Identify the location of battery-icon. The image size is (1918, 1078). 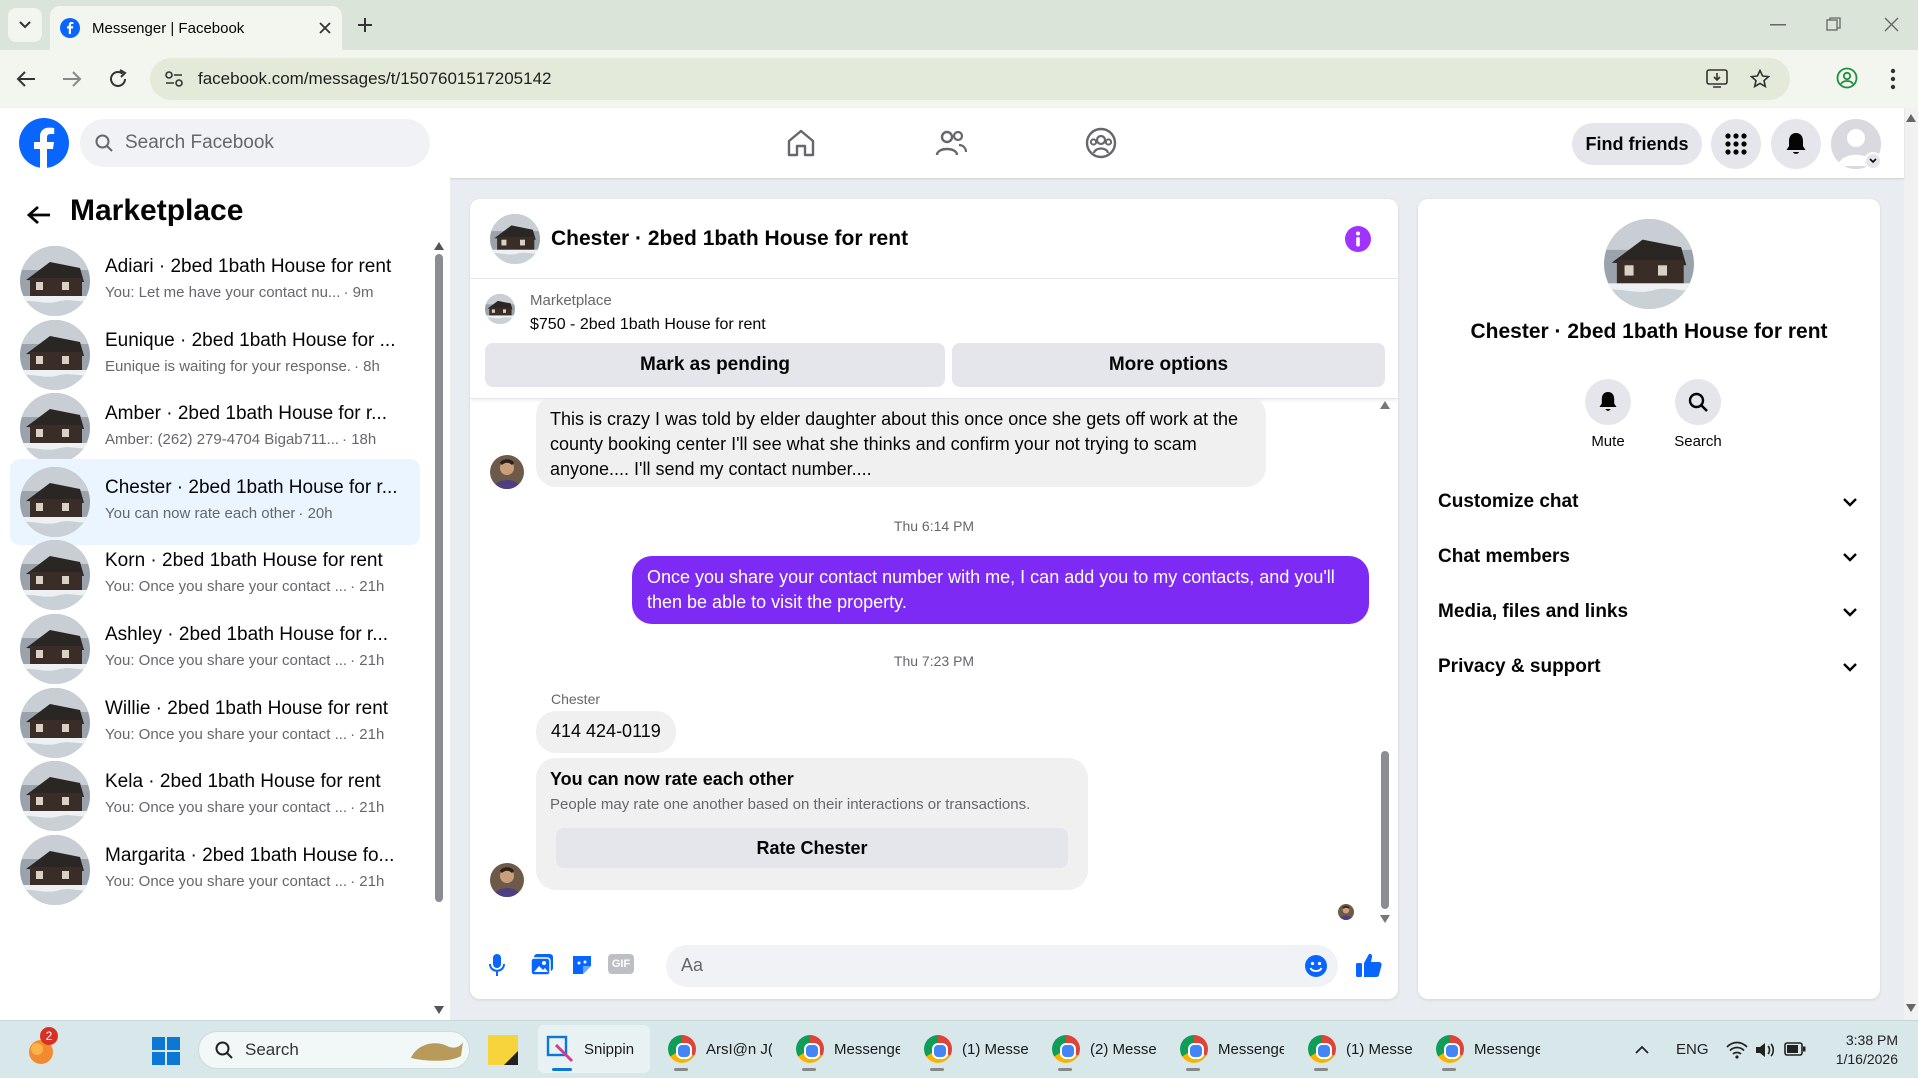
(1795, 1049).